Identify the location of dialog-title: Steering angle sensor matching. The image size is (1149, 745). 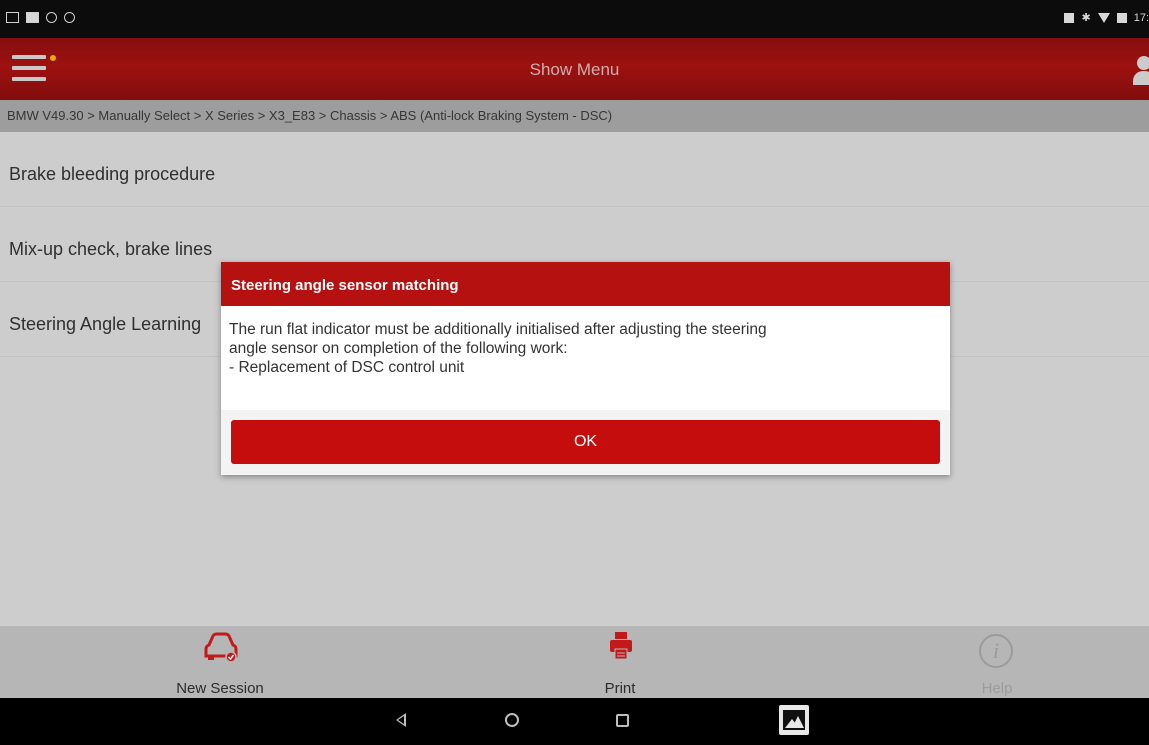
(585, 284).